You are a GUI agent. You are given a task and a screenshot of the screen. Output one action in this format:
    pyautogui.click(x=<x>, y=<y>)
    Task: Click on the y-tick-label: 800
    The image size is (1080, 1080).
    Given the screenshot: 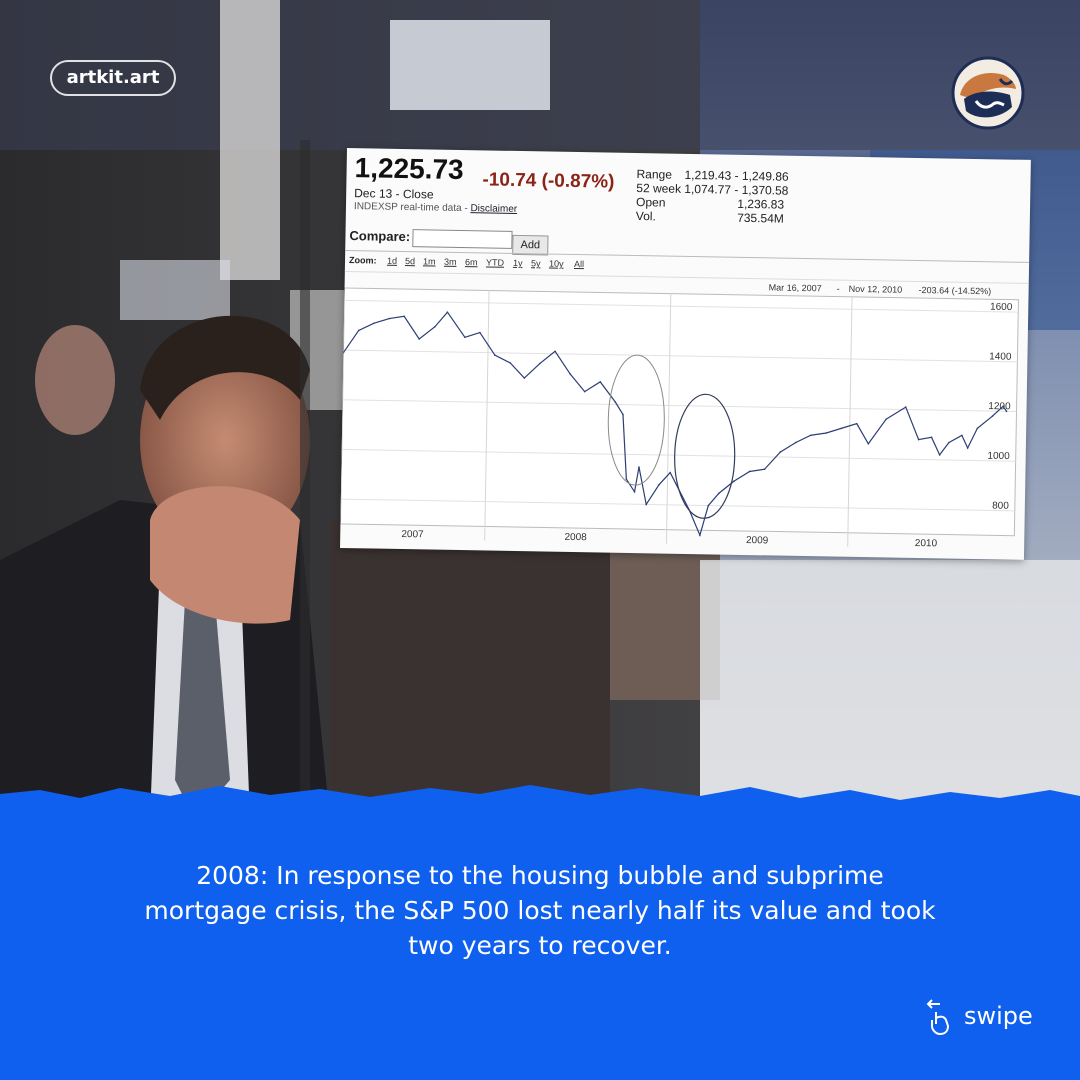 What is the action you would take?
    pyautogui.click(x=1000, y=505)
    